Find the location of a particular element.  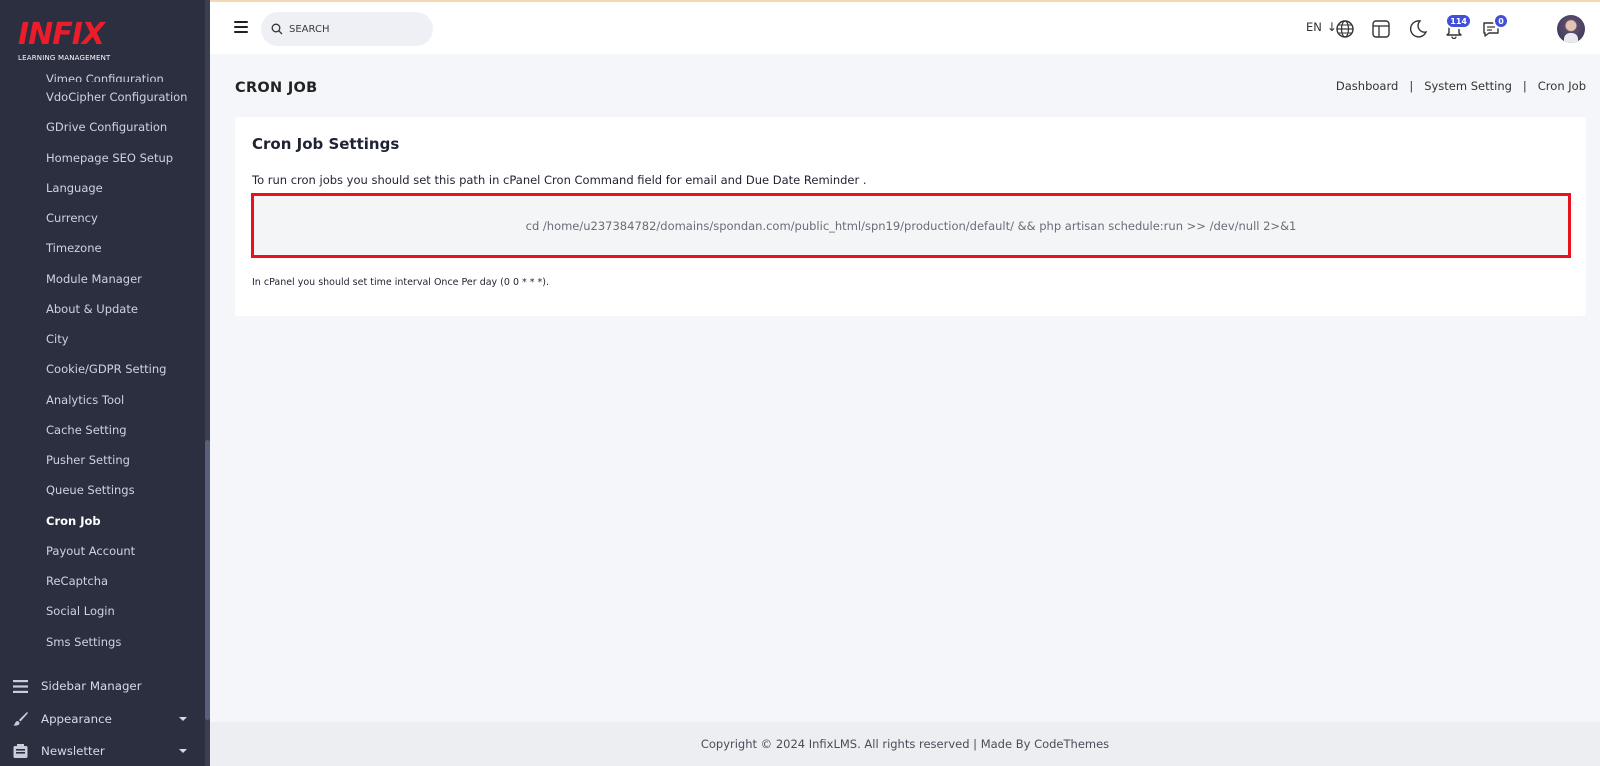

sidebar-item-queue-settings: Queue Settings is located at coordinates (102, 490).